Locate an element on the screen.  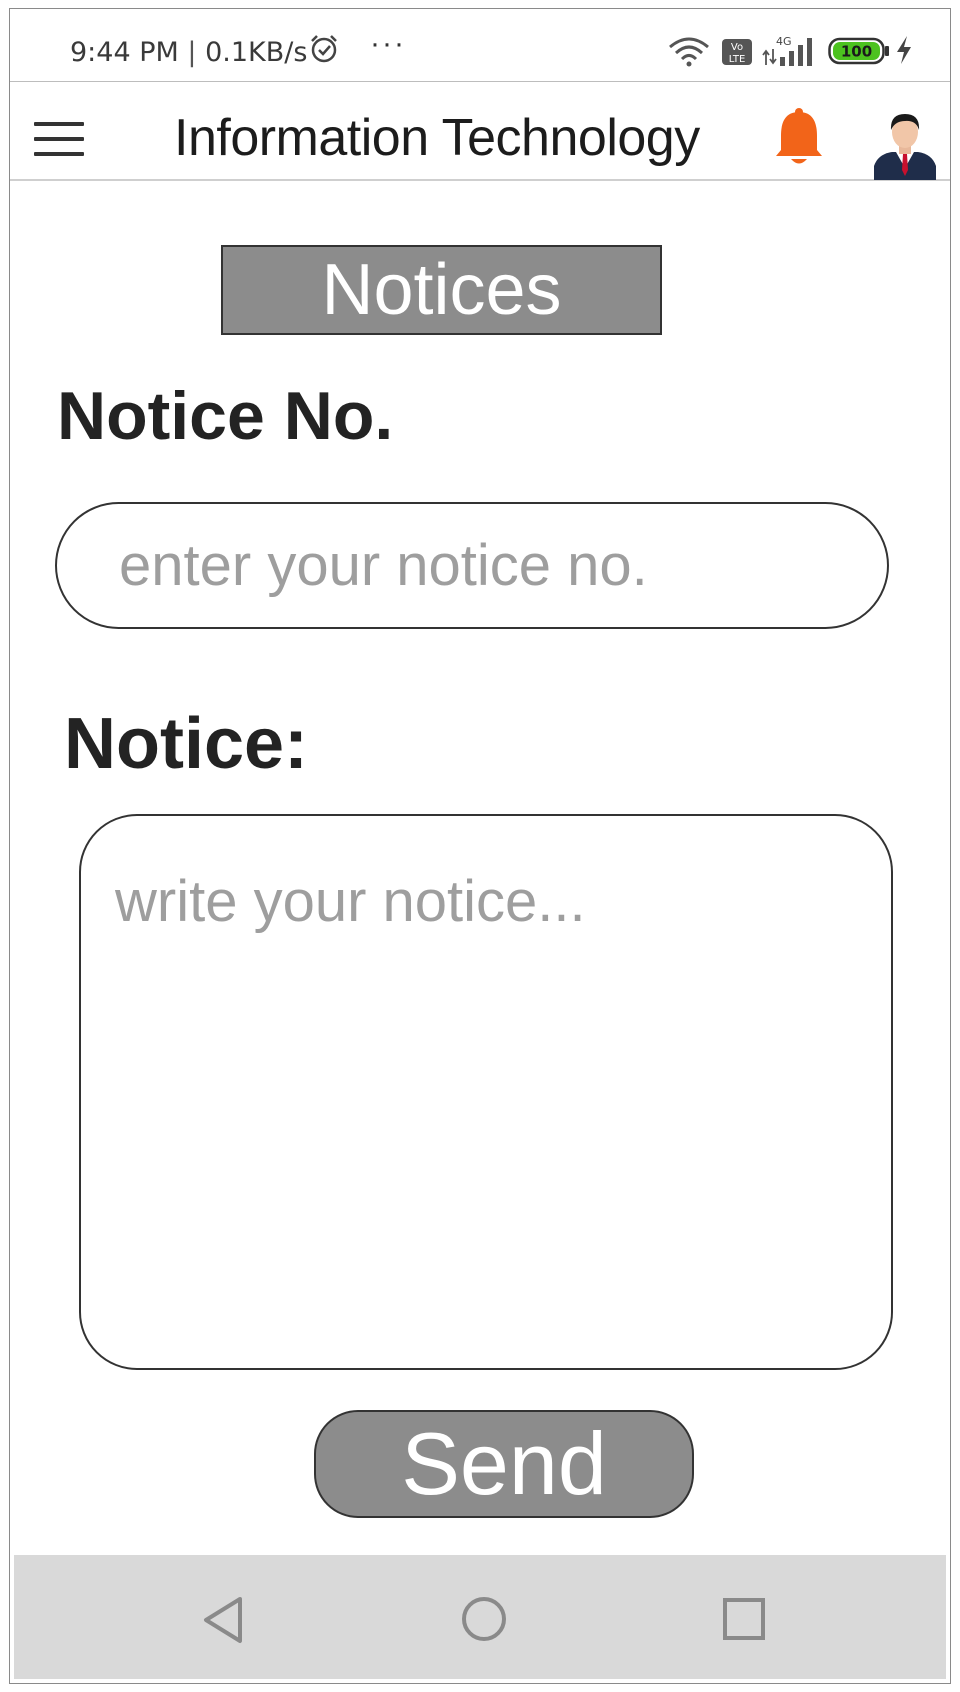
battery-level: 100 is located at coordinates (856, 52).